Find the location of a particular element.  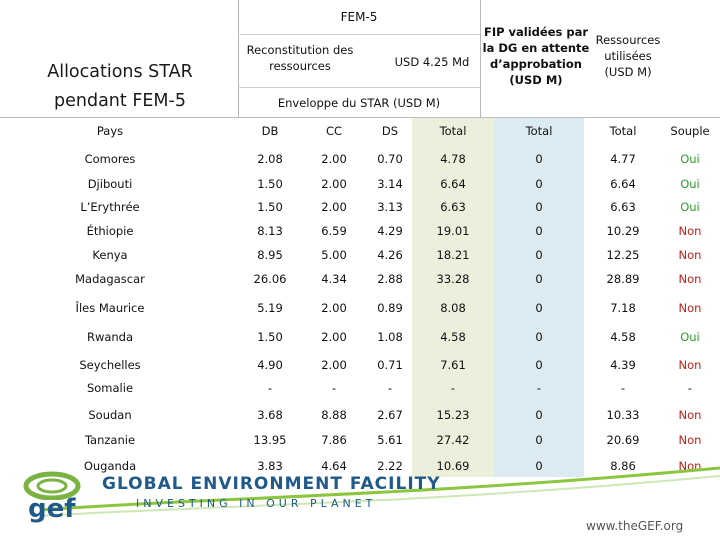

country-cell: Madagascar is located at coordinates (110, 279).